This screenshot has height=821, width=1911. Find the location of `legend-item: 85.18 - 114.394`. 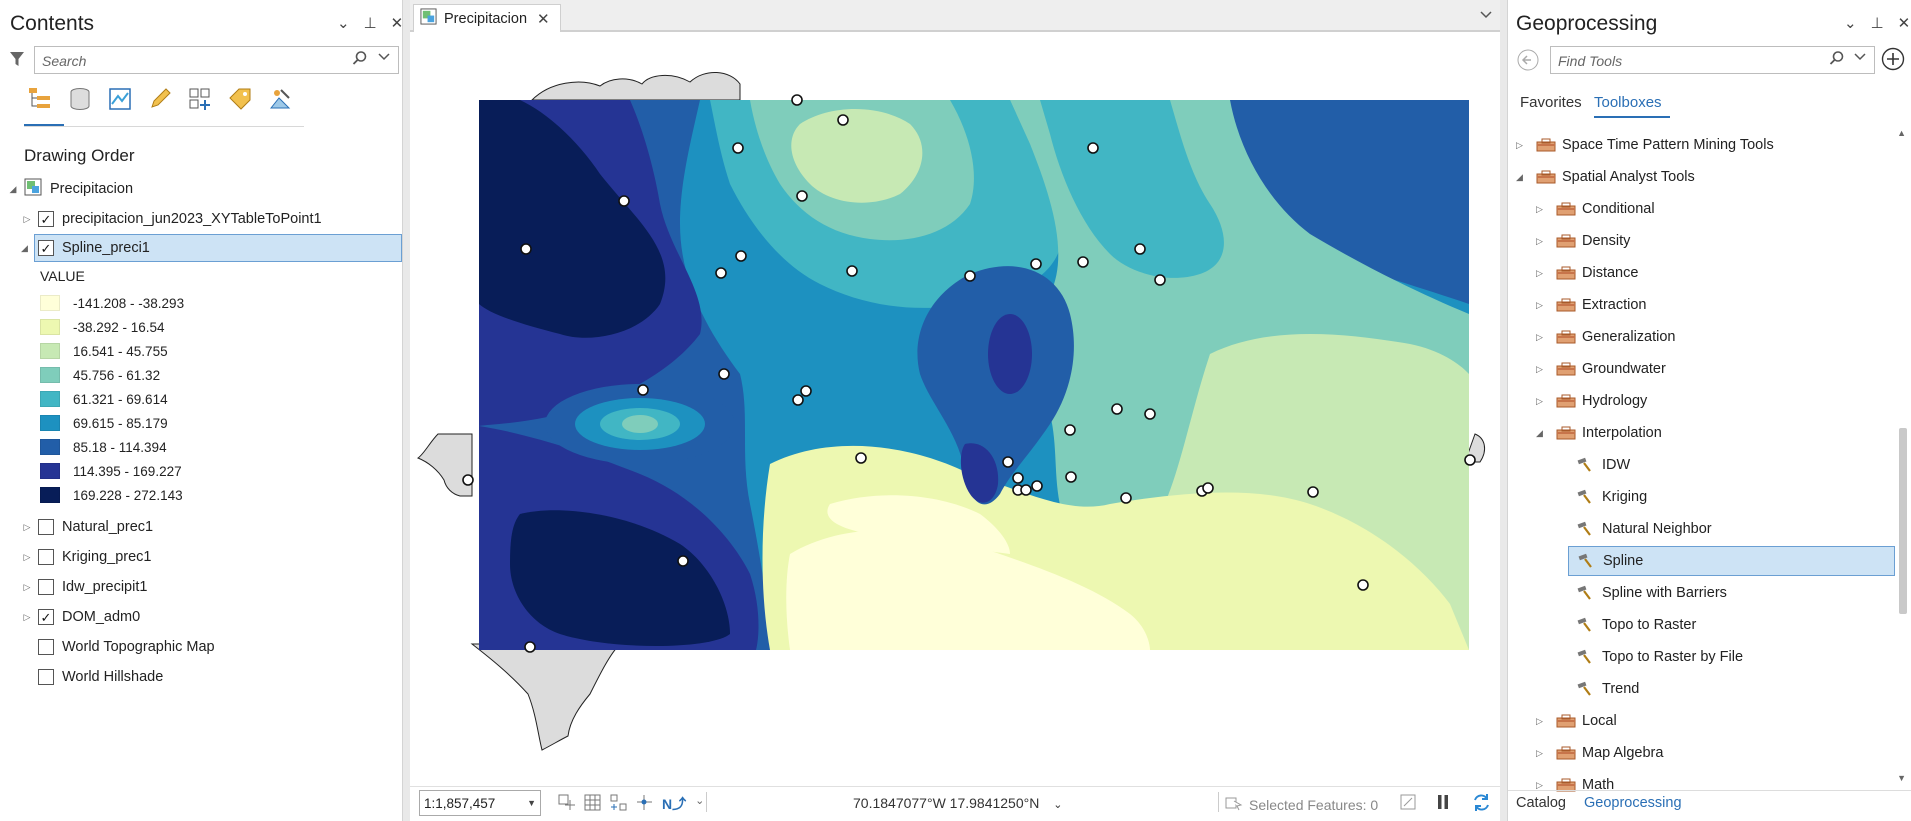

legend-item: 85.18 - 114.394 is located at coordinates (103, 447).